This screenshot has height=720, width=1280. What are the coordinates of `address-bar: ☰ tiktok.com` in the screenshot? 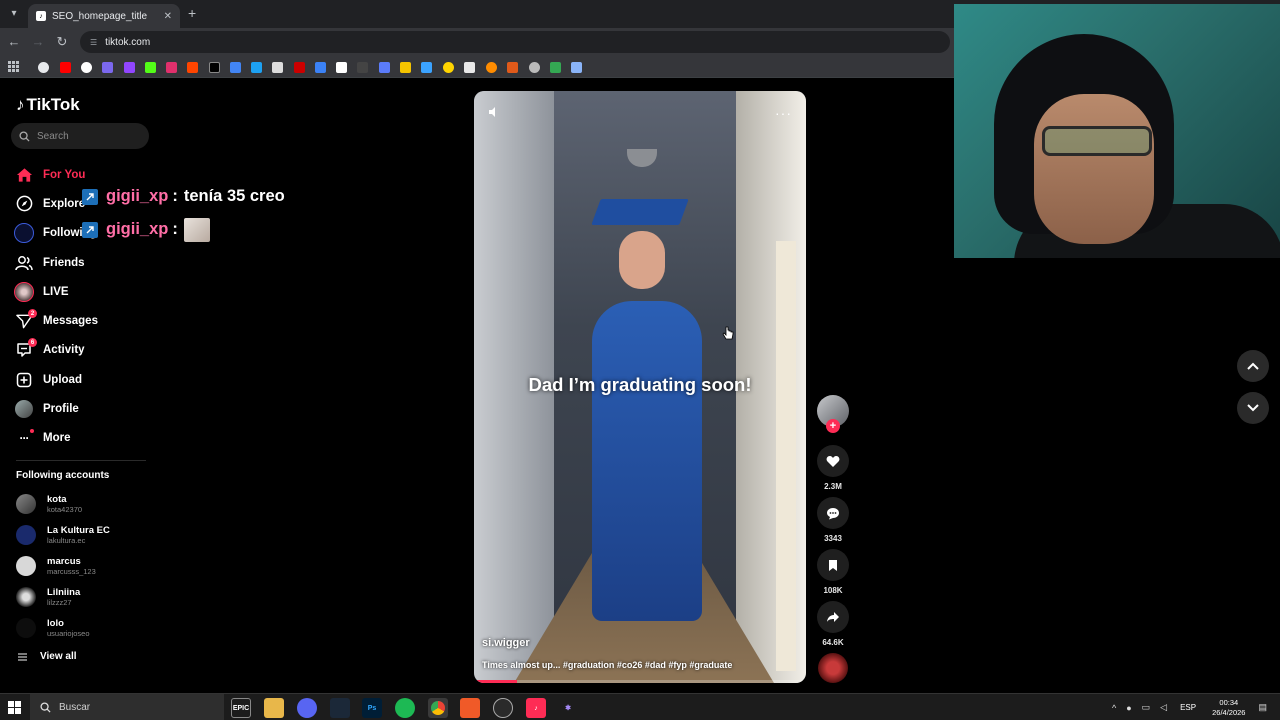 It's located at (515, 42).